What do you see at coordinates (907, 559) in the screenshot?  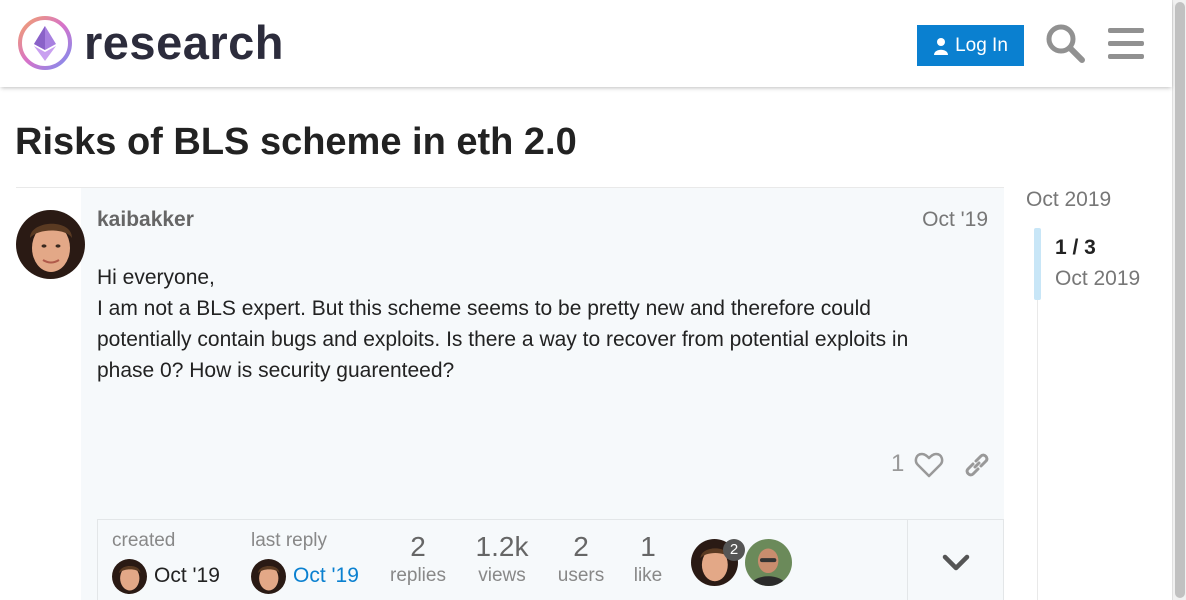 I see `topic-map-separator` at bounding box center [907, 559].